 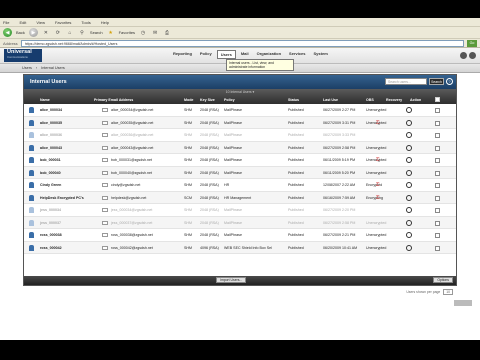 I want to click on menu-tools: Tools, so click(x=85, y=22).